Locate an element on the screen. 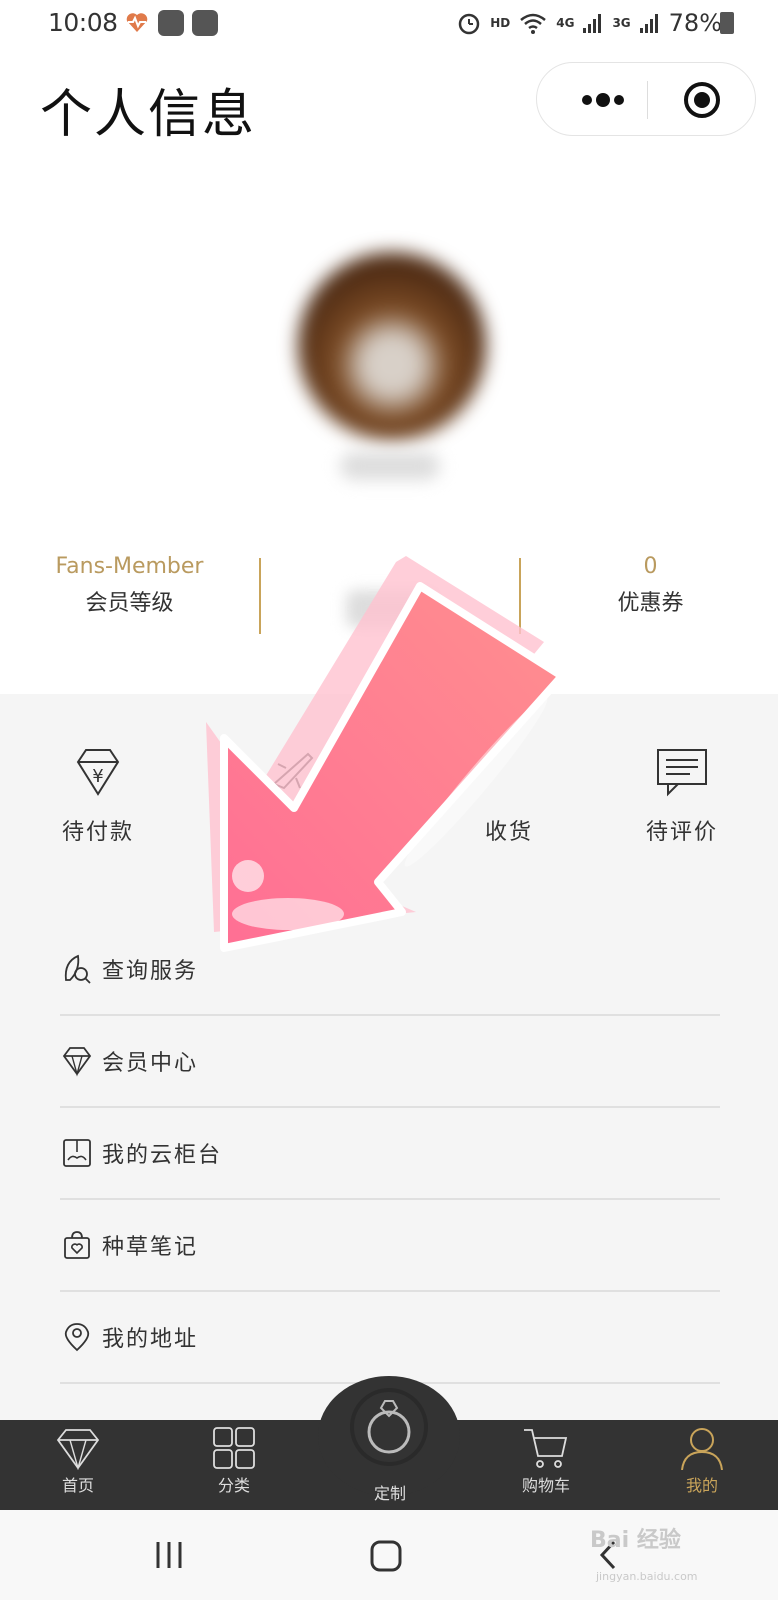 Image resolution: width=778 pixels, height=1600 pixels. health-icon is located at coordinates (137, 22).